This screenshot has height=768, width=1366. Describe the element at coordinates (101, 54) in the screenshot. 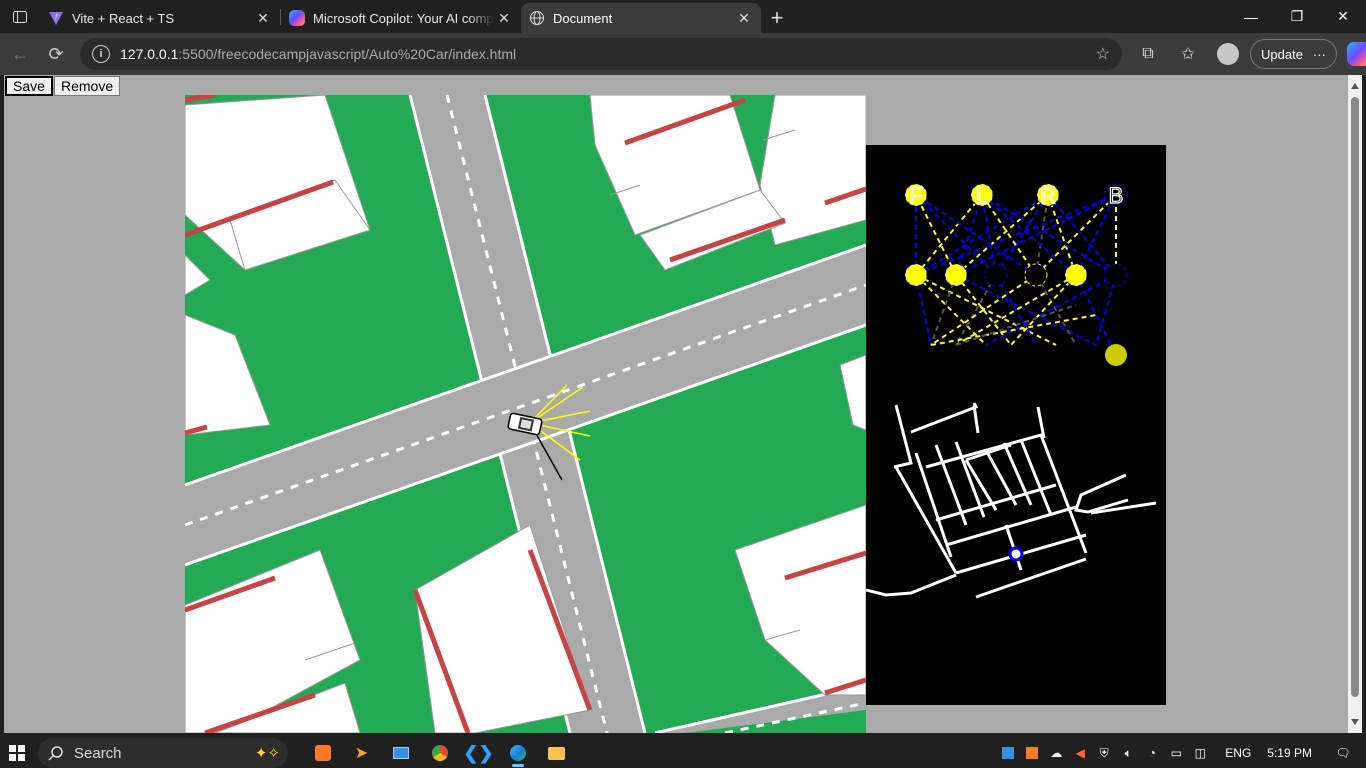

I see `site-info-icon: i` at that location.